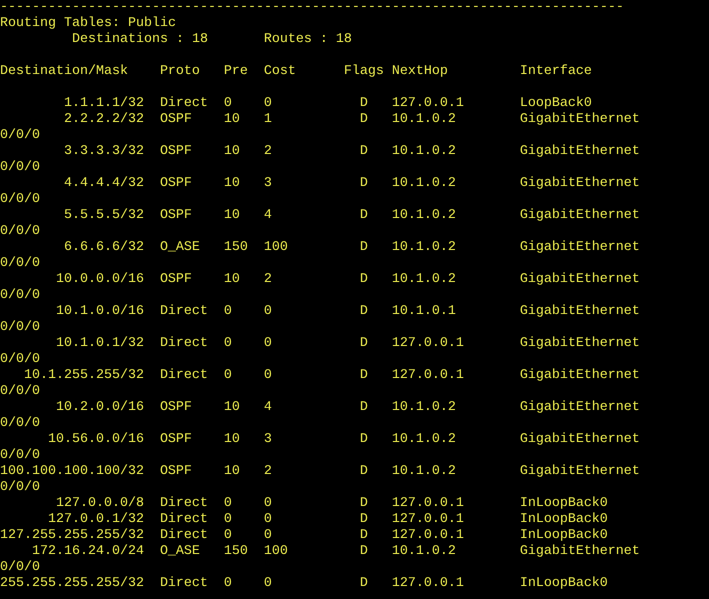 Image resolution: width=709 pixels, height=599 pixels. Describe the element at coordinates (103, 216) in the screenshot. I see `table-cell-text: 5.5.5.5/32` at that location.